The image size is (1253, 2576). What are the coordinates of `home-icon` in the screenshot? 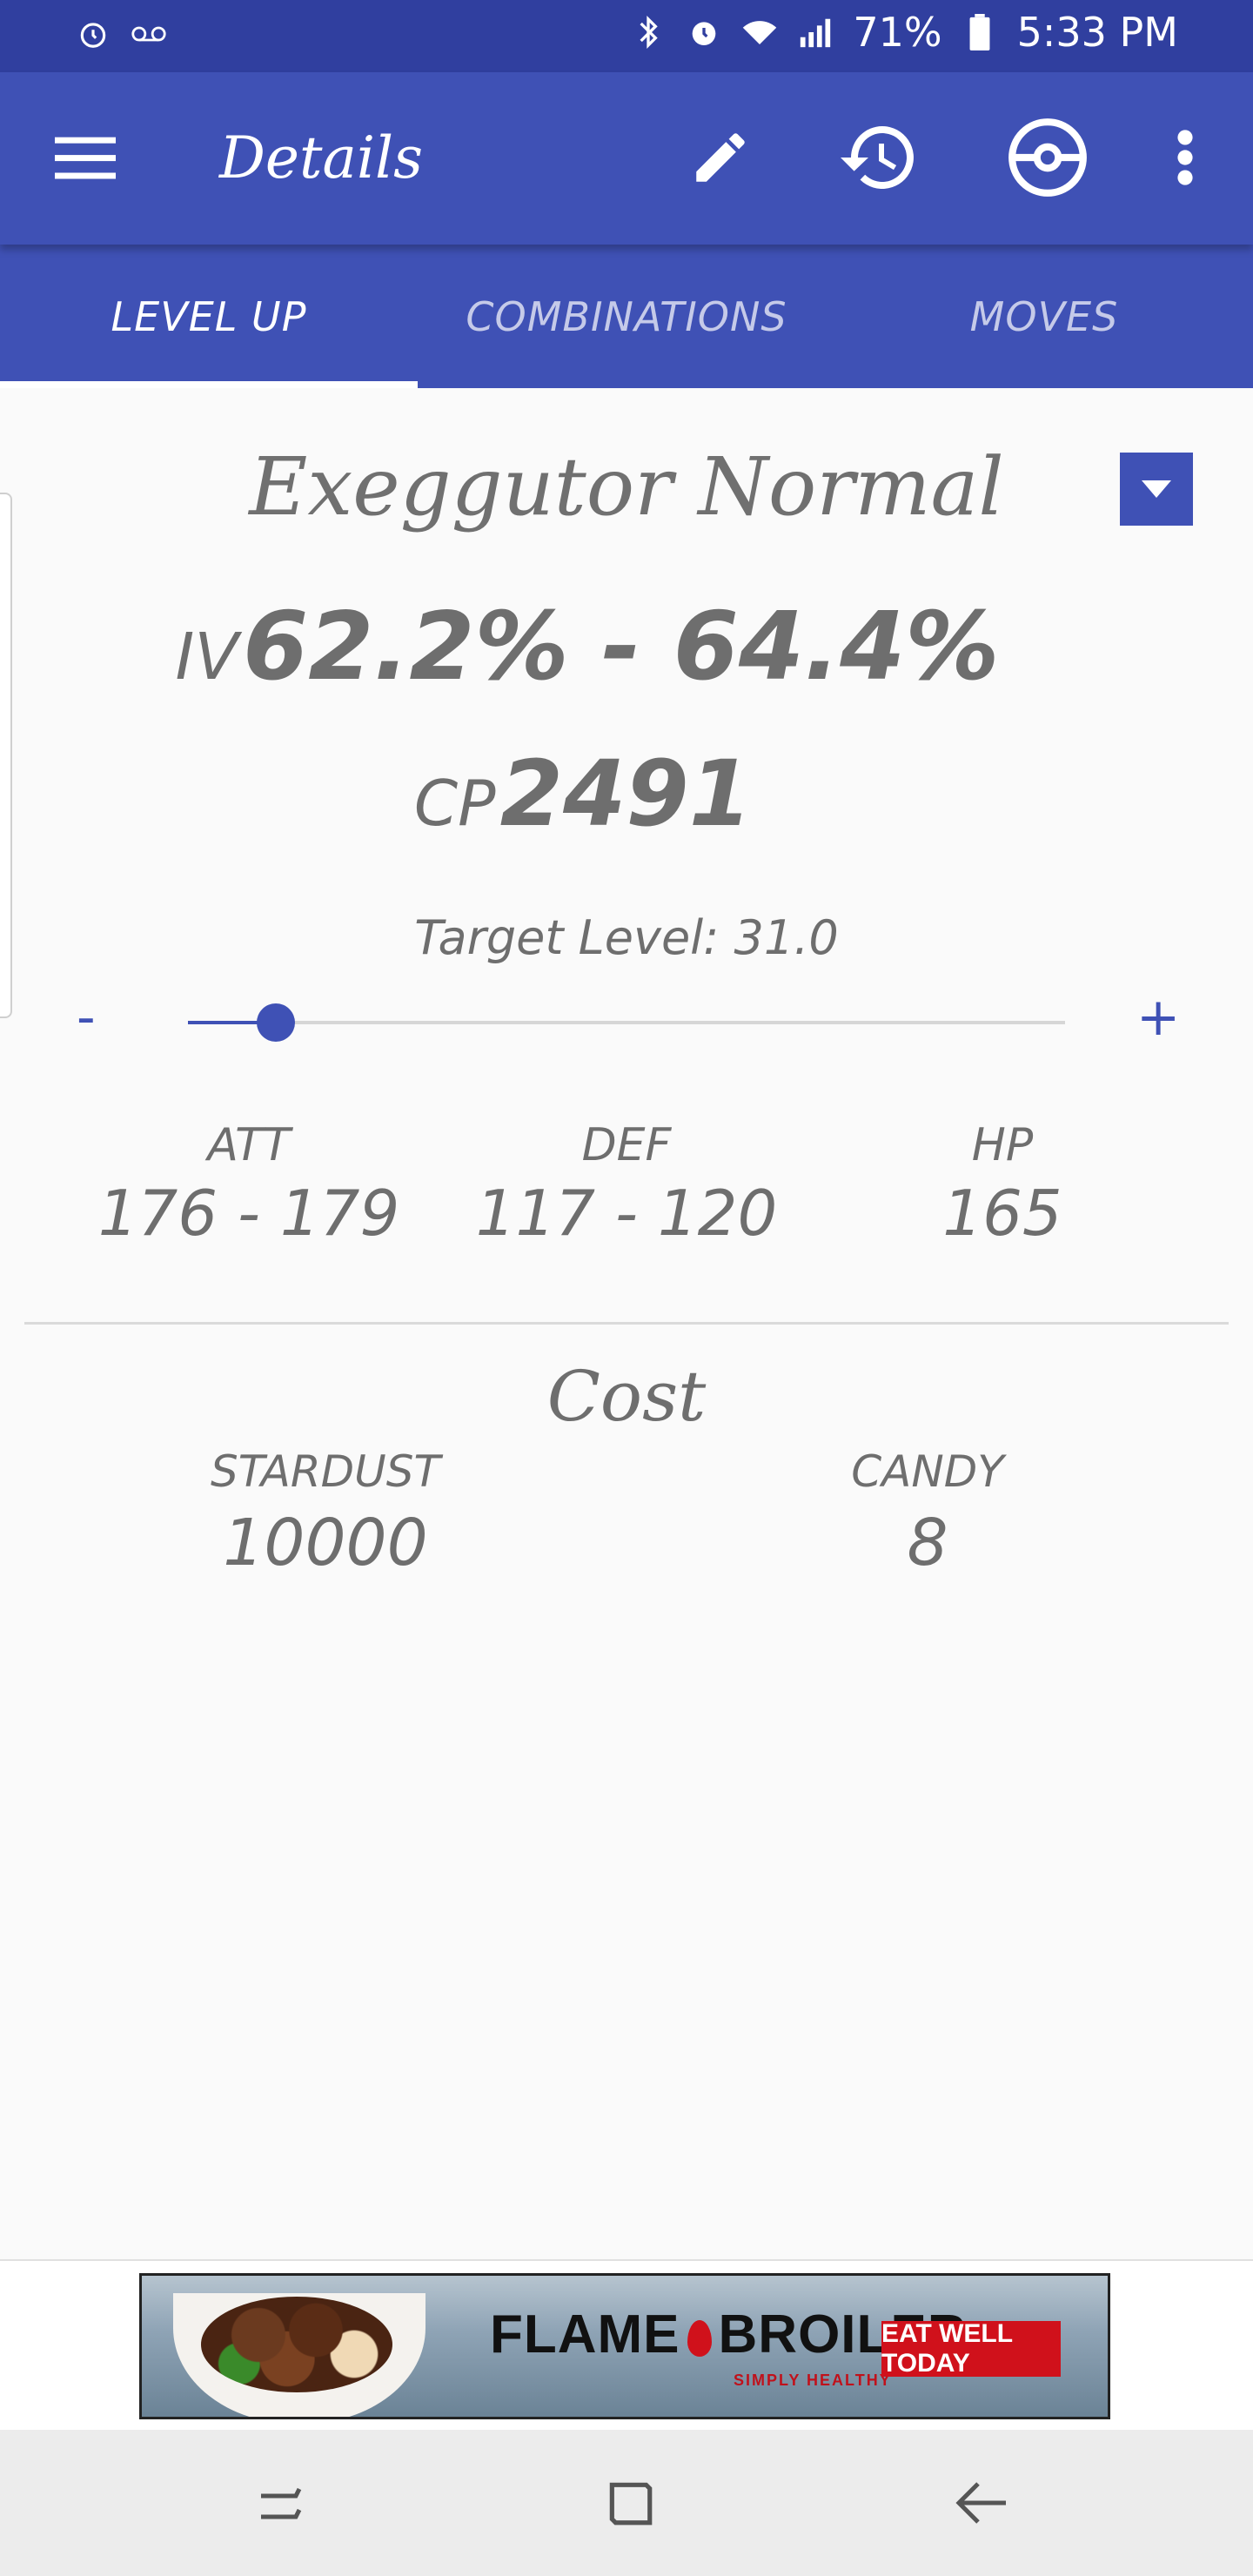 It's located at (631, 2504).